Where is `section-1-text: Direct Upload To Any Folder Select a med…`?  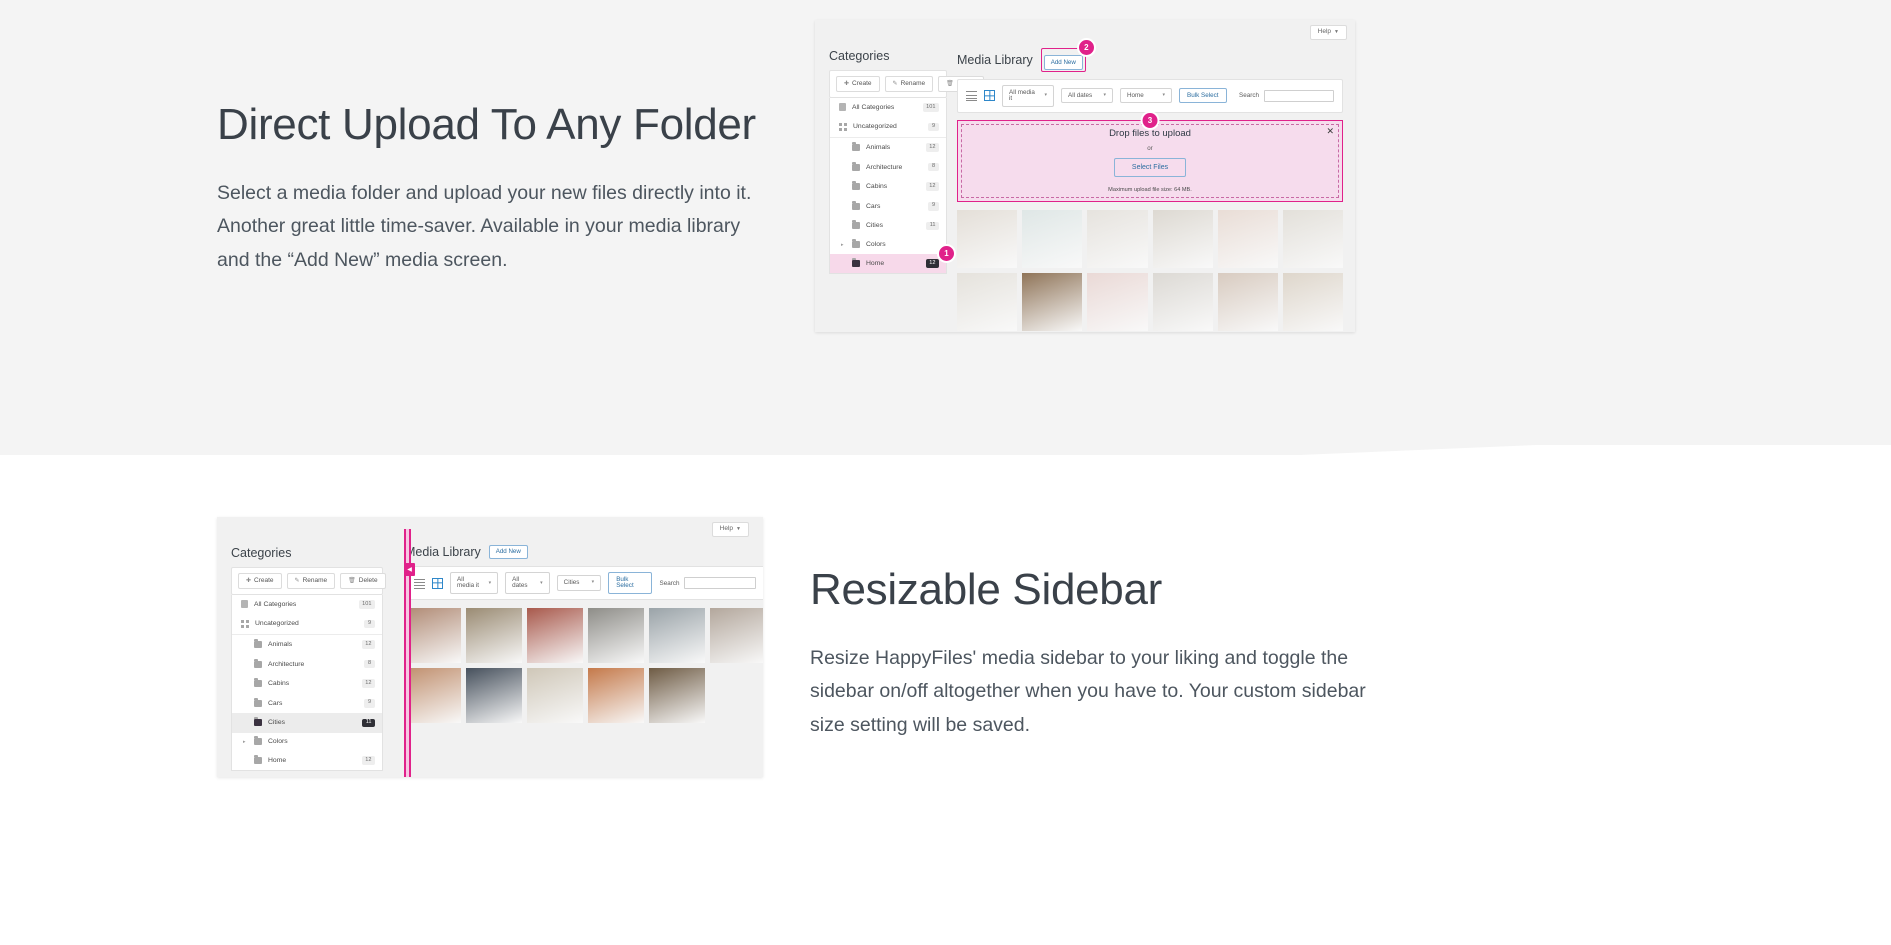
section-1-text: Direct Upload To Any Folder Select a med… is located at coordinates (497, 188).